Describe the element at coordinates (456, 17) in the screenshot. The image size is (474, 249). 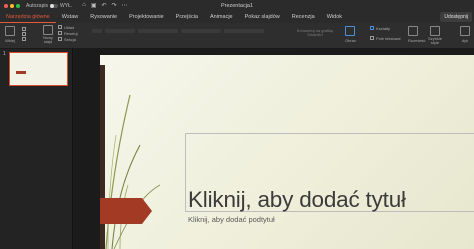
I see `share-button: Udostępnij` at that location.